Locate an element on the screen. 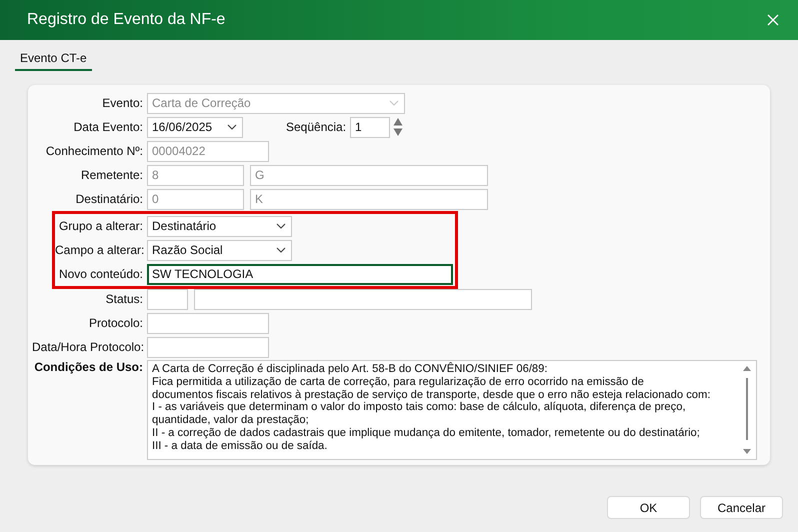 This screenshot has height=532, width=798. field-label: Seqüência: is located at coordinates (316, 127).